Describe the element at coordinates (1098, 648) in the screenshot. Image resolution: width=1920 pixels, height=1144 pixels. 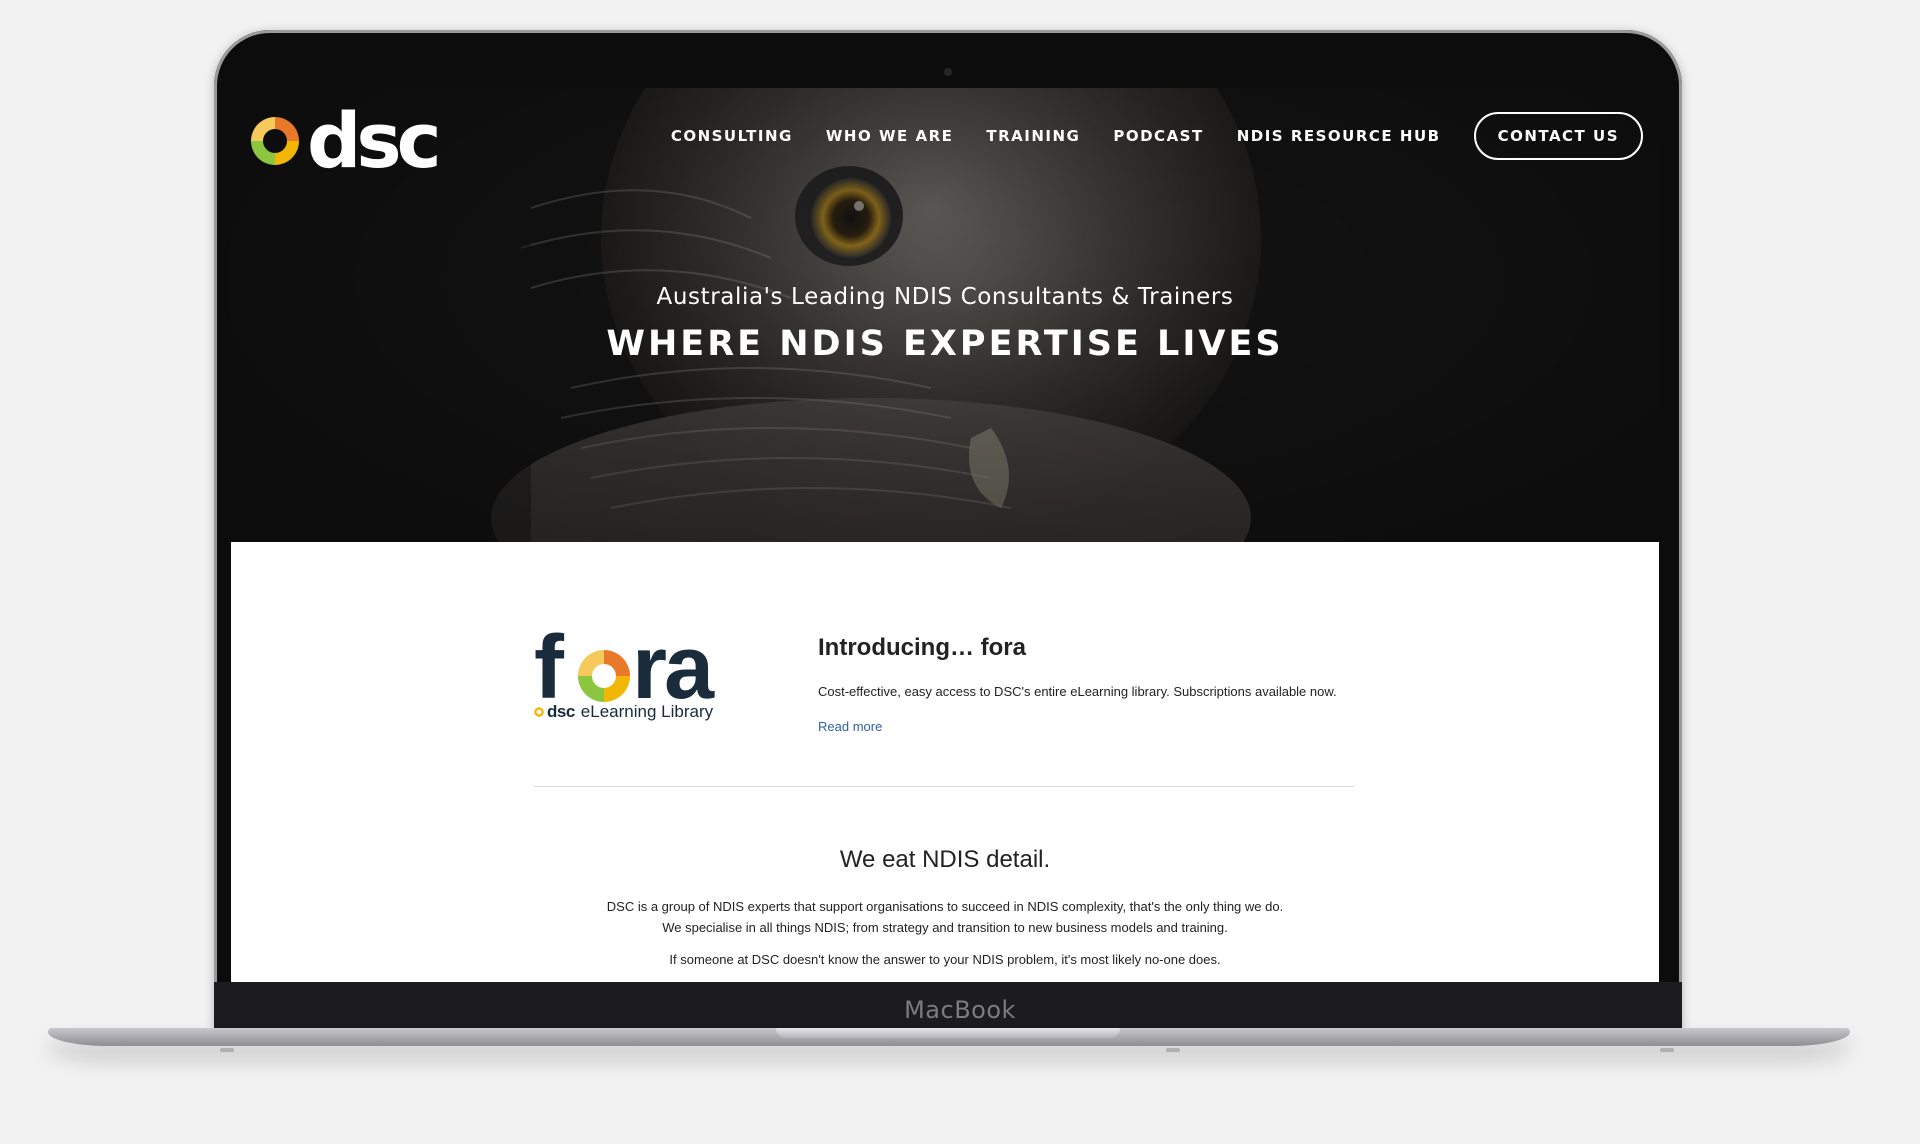
I see `fora-heading: Introducing… fora` at that location.